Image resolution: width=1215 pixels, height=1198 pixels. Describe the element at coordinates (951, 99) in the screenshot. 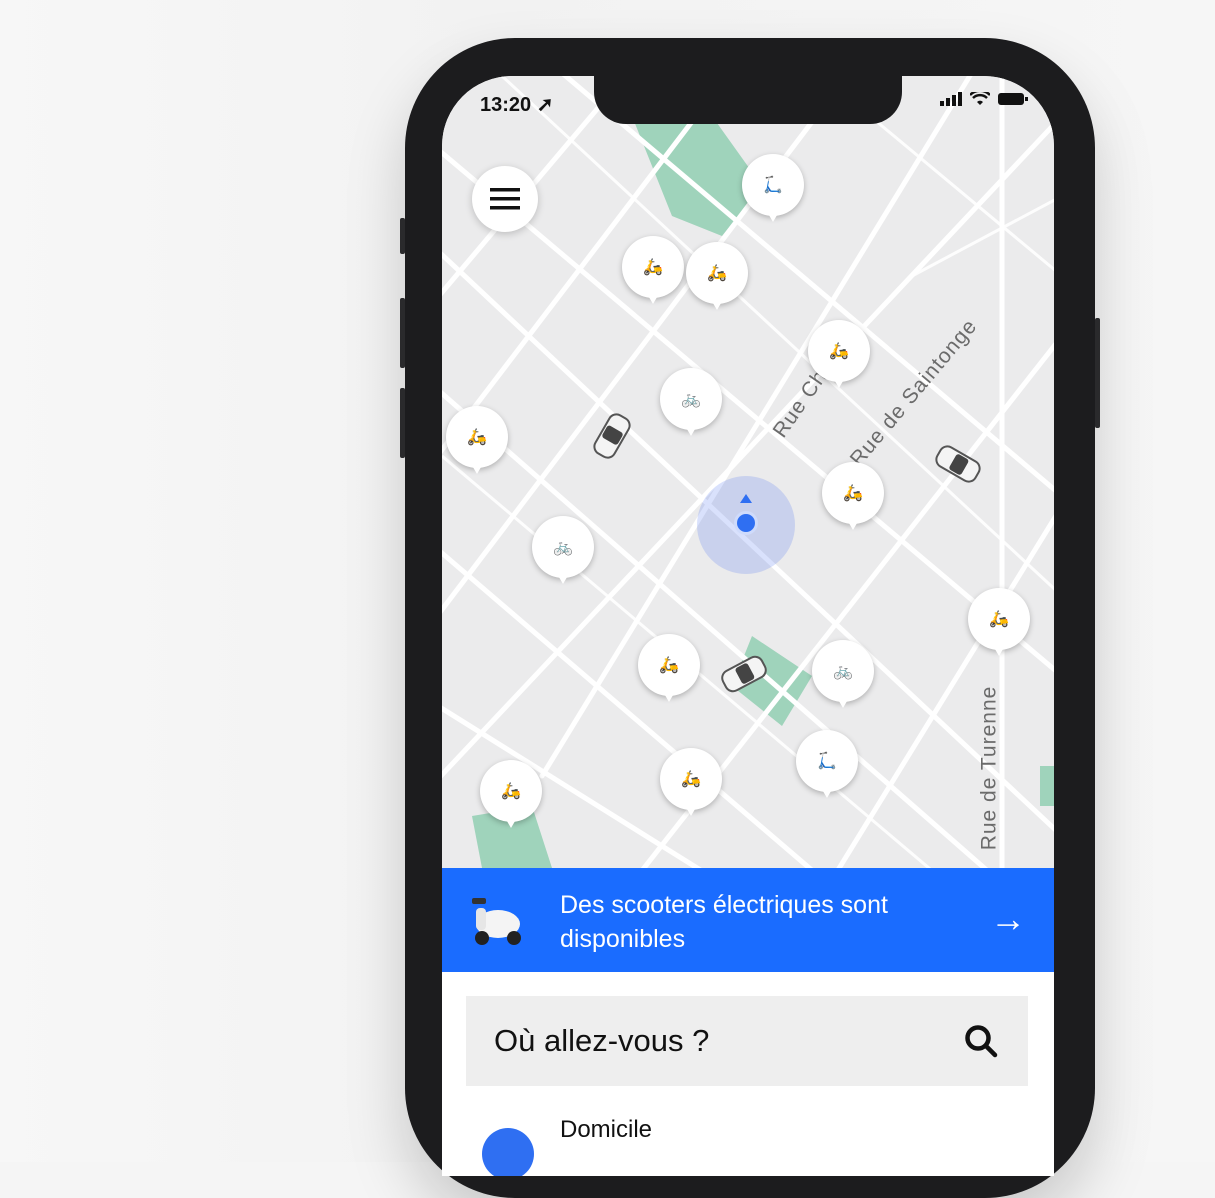

I see `signal-icon` at that location.